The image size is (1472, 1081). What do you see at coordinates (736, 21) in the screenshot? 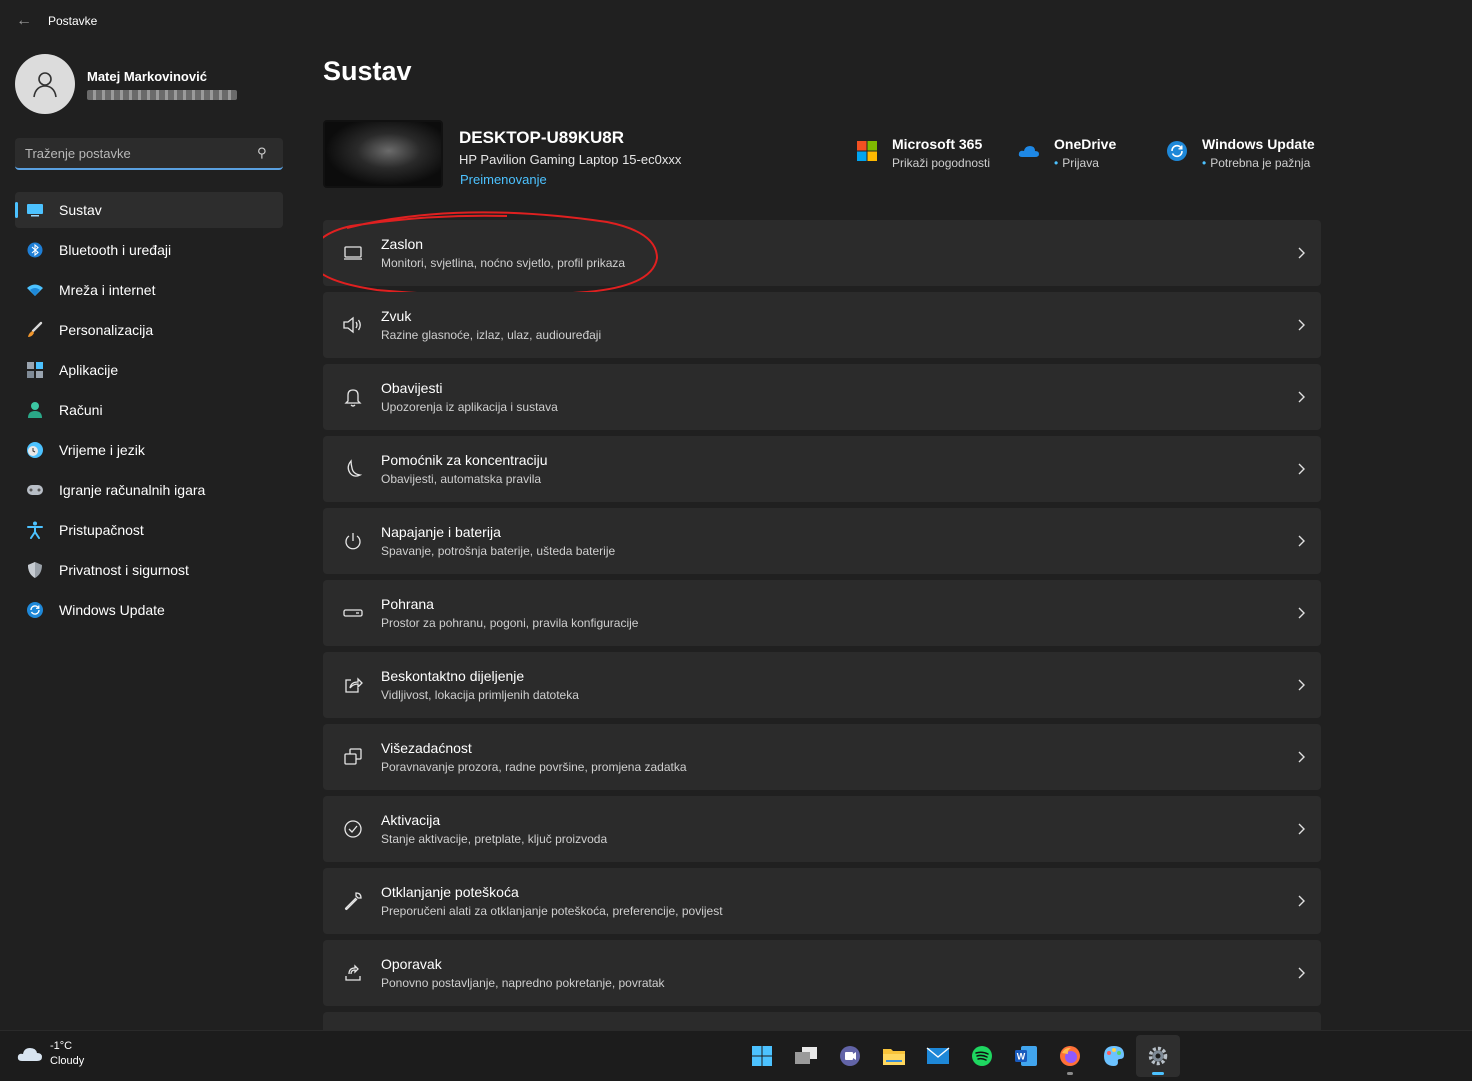
I see `title-bar: ← Postavke` at bounding box center [736, 21].